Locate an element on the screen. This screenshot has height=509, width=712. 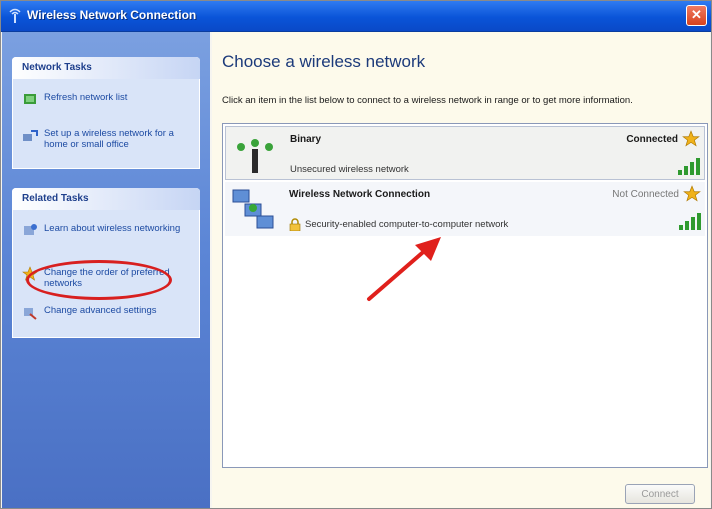
setup-network-icon is located at coordinates (30, 135).